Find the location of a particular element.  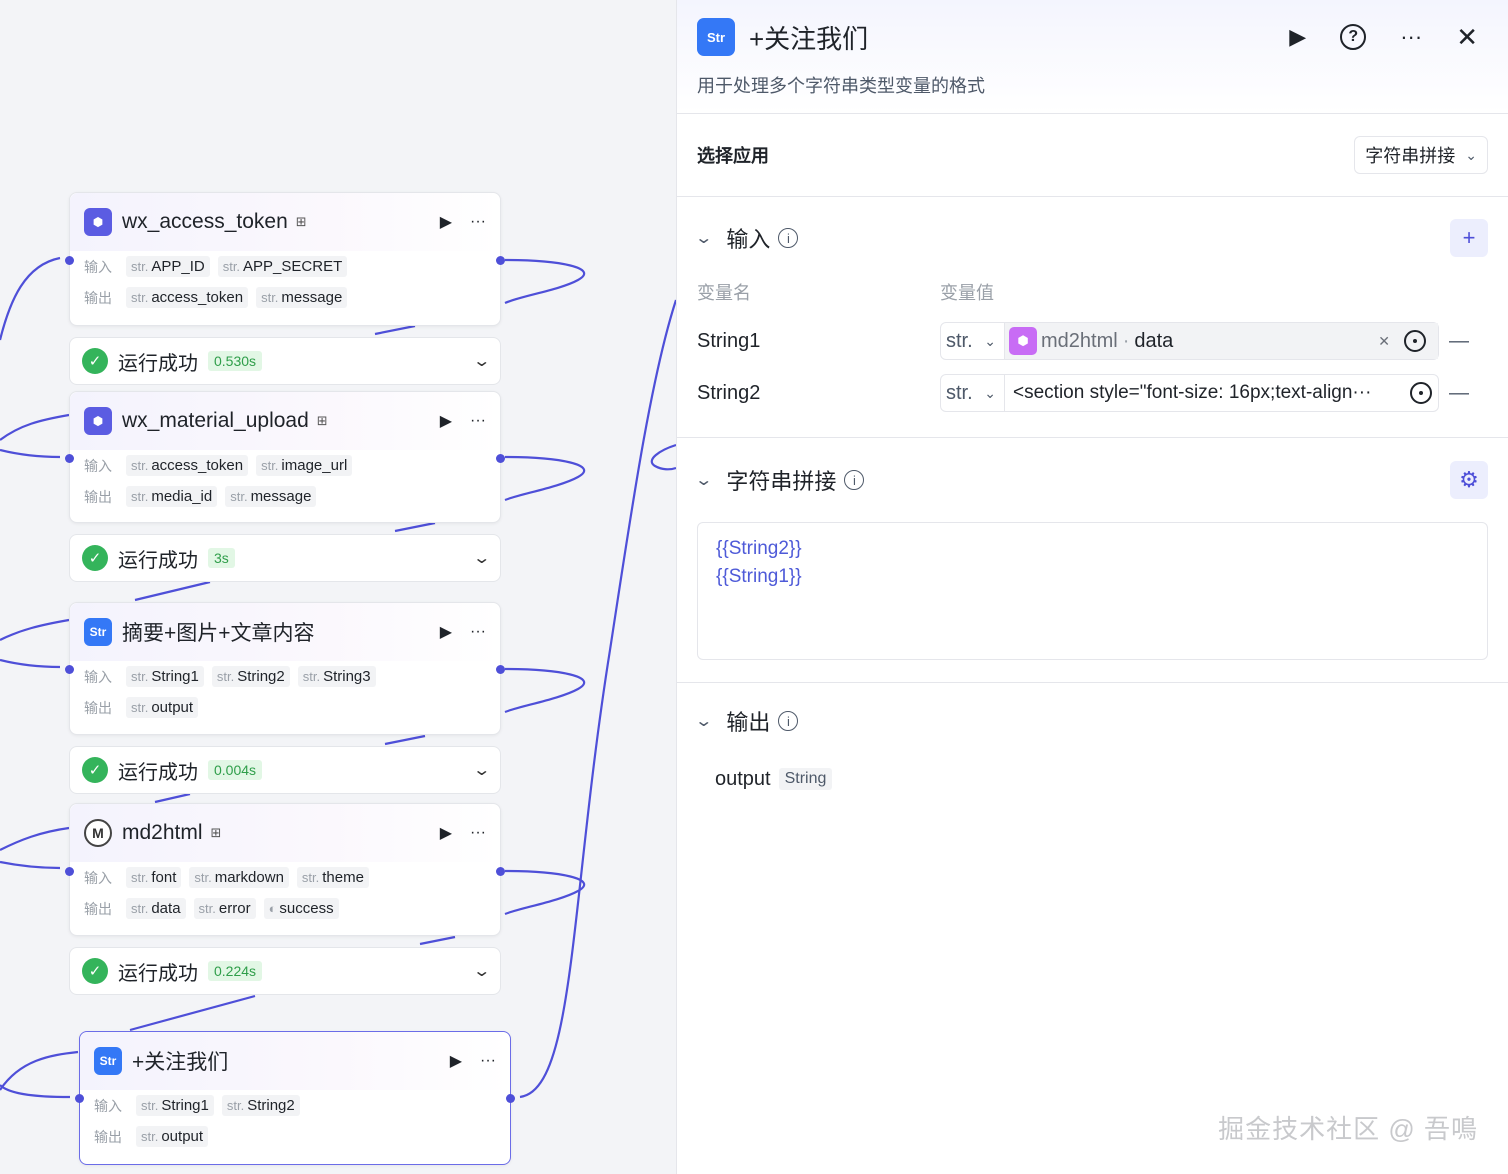

node-title: wx_material_upload is located at coordinates (215, 420).